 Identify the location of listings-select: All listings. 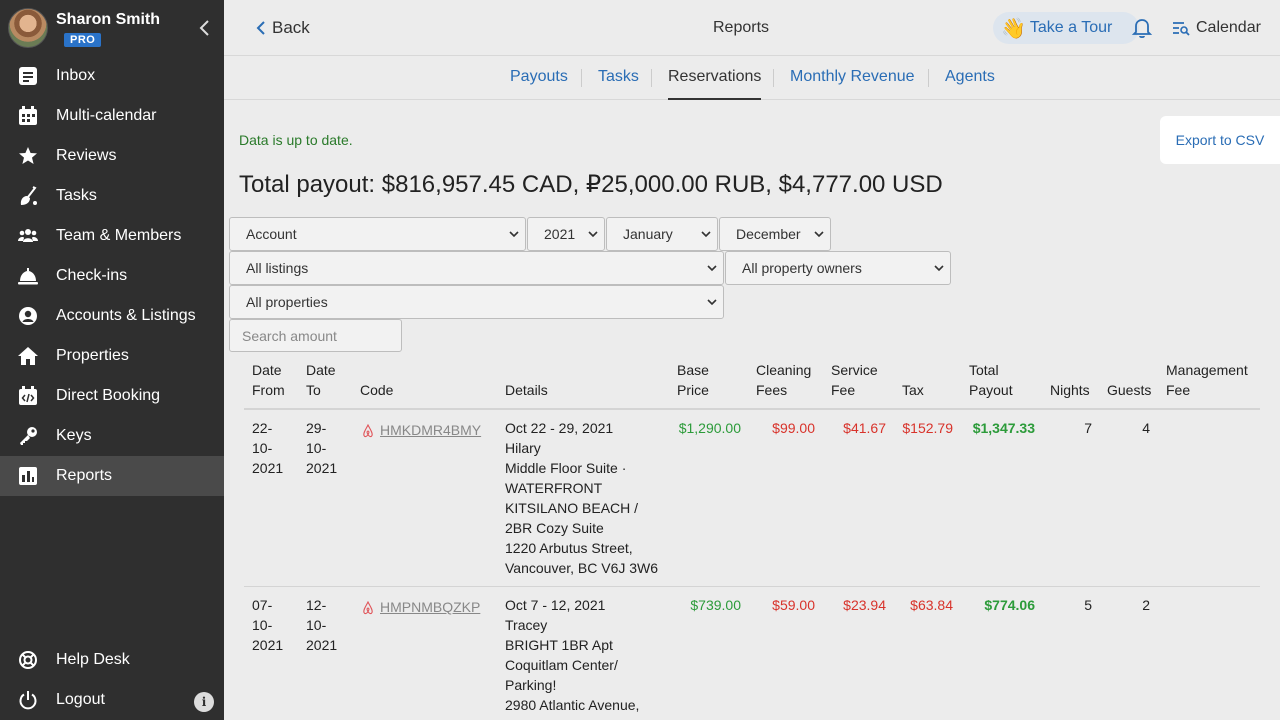
(476, 268).